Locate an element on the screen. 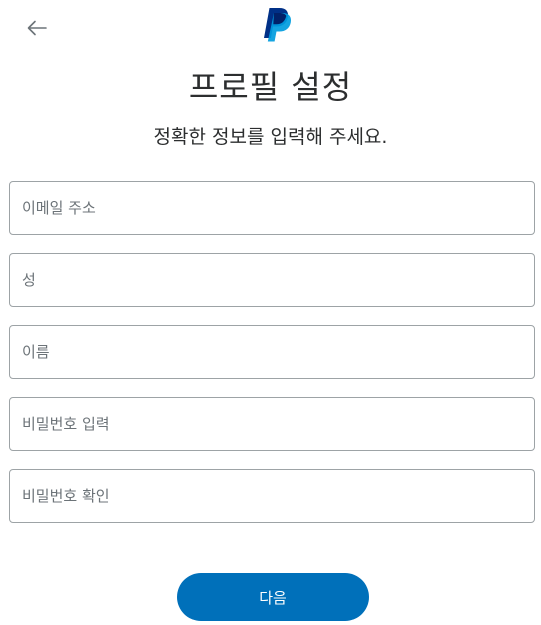  arrow-left-icon is located at coordinates (37, 28).